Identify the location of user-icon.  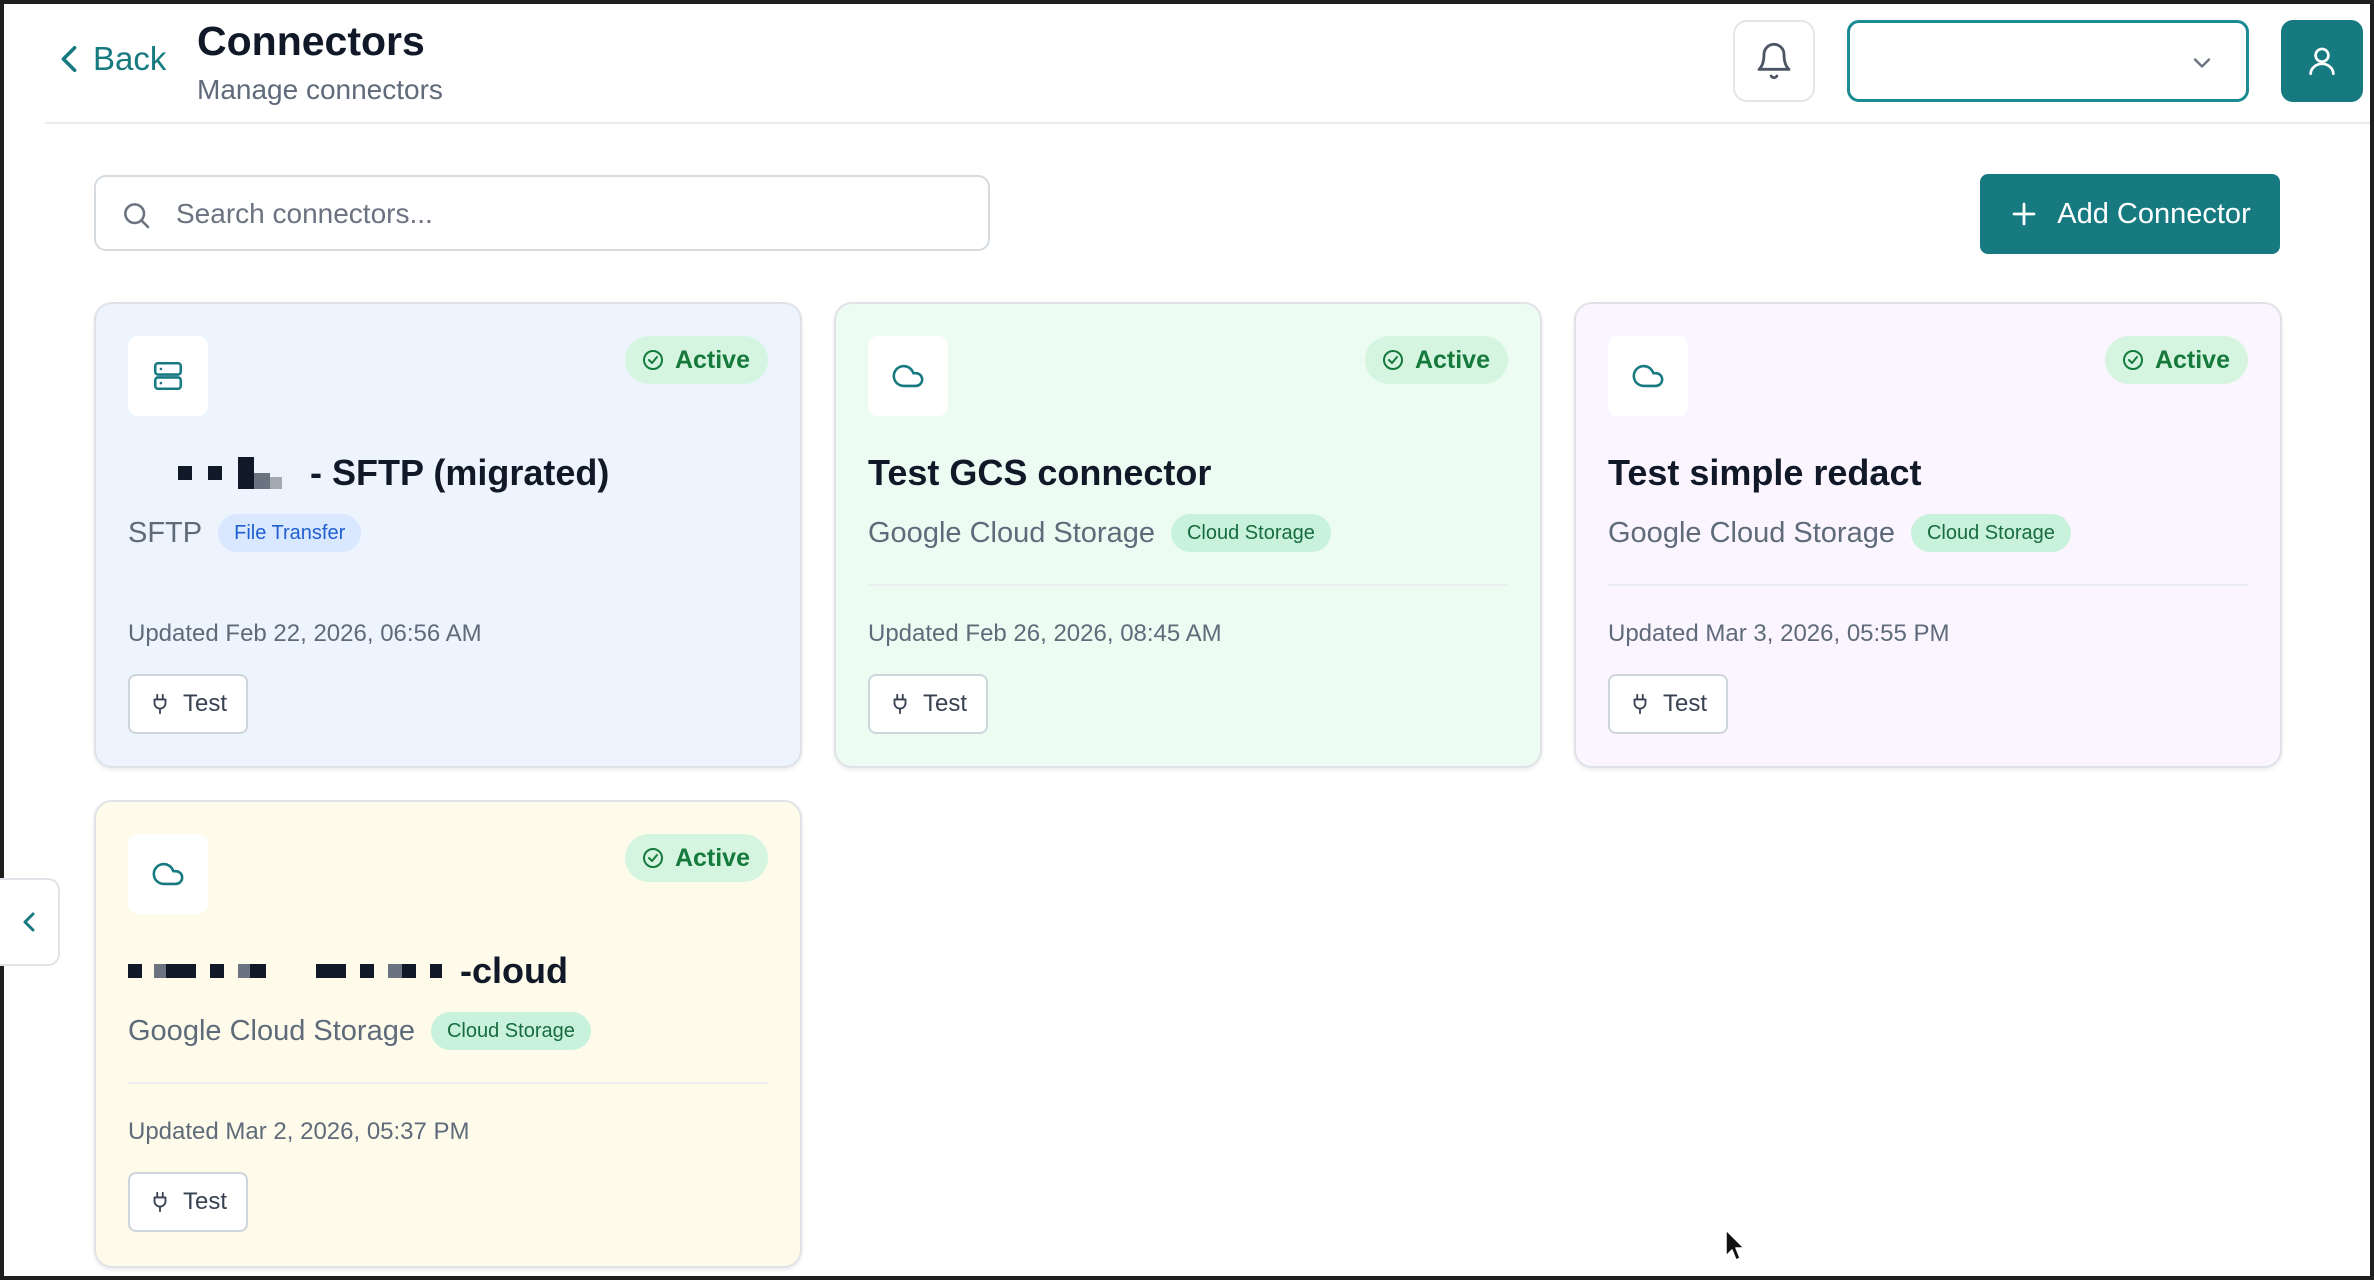
(2322, 61).